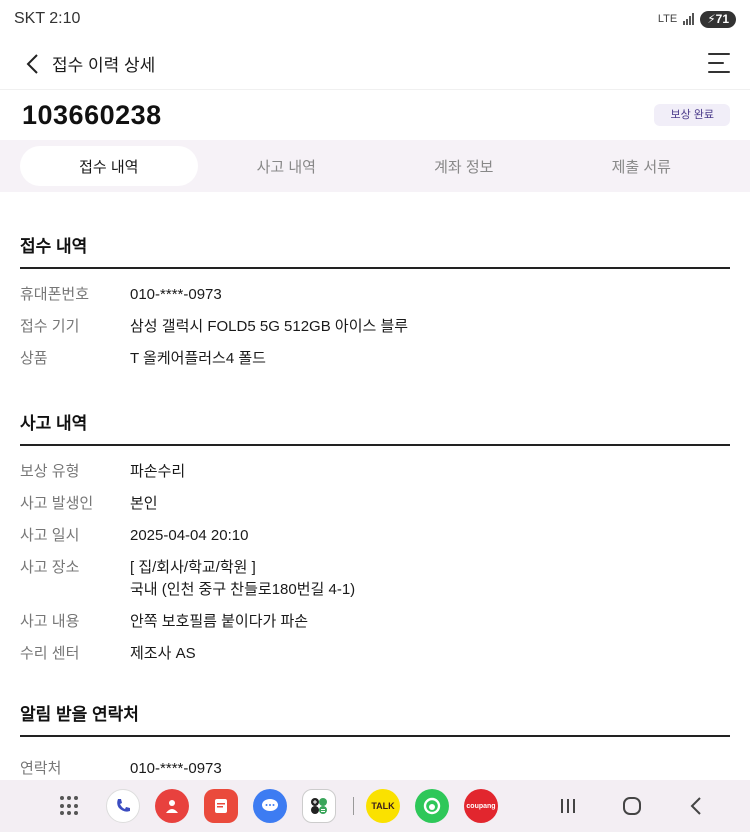  Describe the element at coordinates (269, 326) in the screenshot. I see `row-value: 삼성 갤럭시 FOLD5 5G 512GB 아이스 블루` at that location.